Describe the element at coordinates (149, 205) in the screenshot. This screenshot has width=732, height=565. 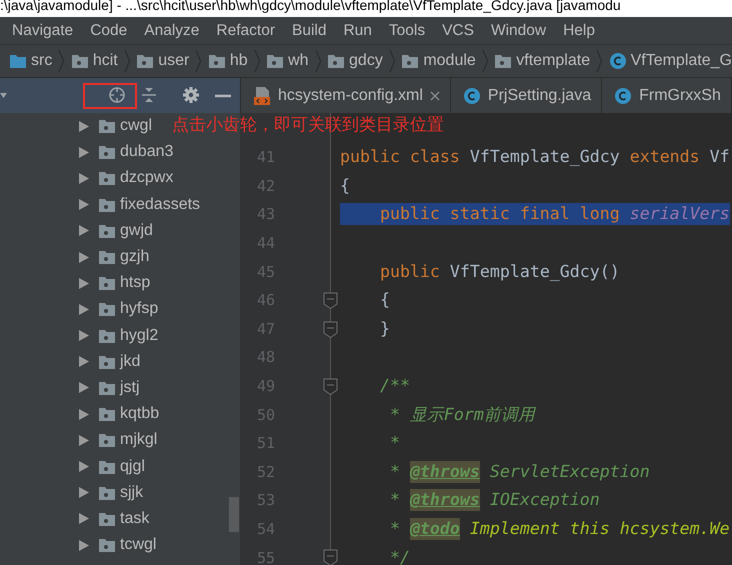
I see `tree-item: fixedassets` at that location.